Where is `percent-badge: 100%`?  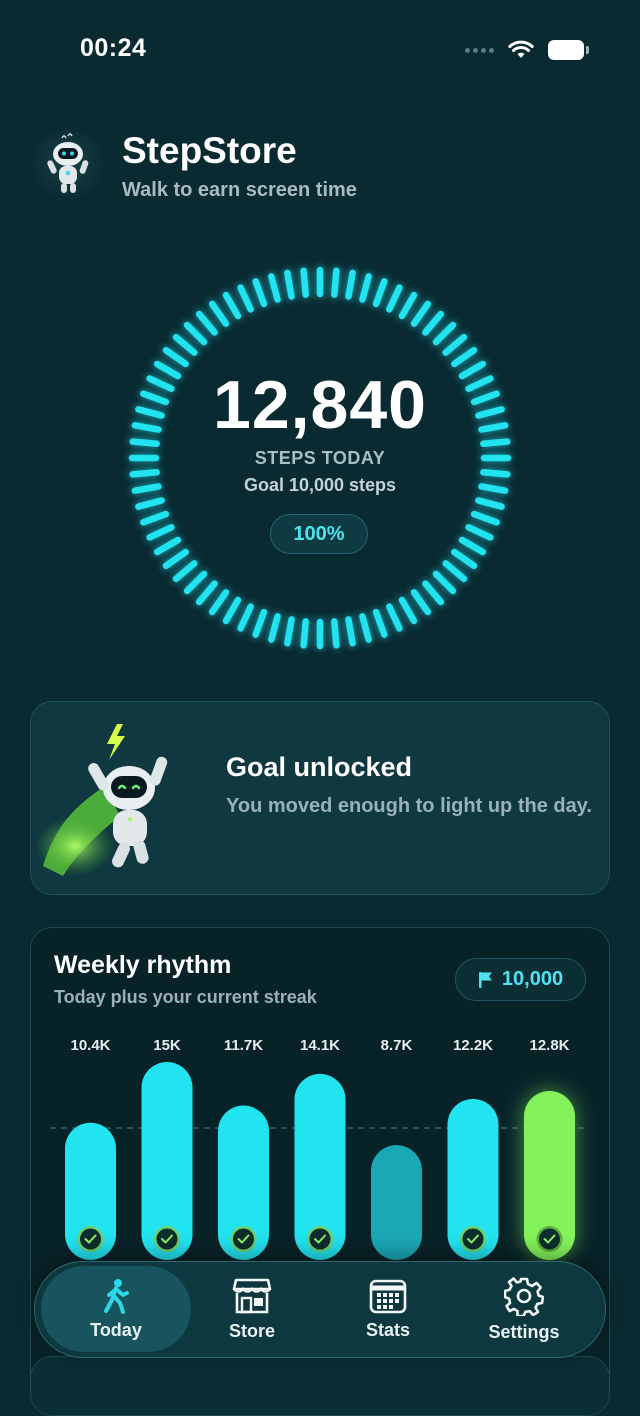 percent-badge: 100% is located at coordinates (319, 534).